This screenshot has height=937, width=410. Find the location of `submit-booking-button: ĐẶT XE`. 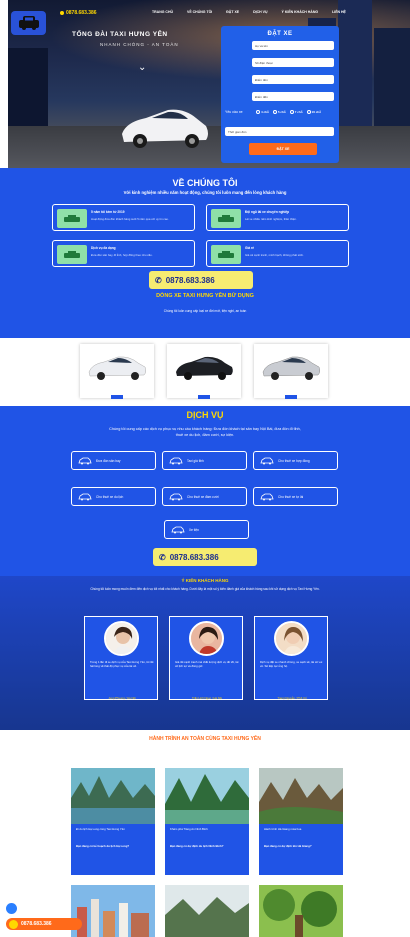

submit-booking-button: ĐẶT XE is located at coordinates (283, 149).